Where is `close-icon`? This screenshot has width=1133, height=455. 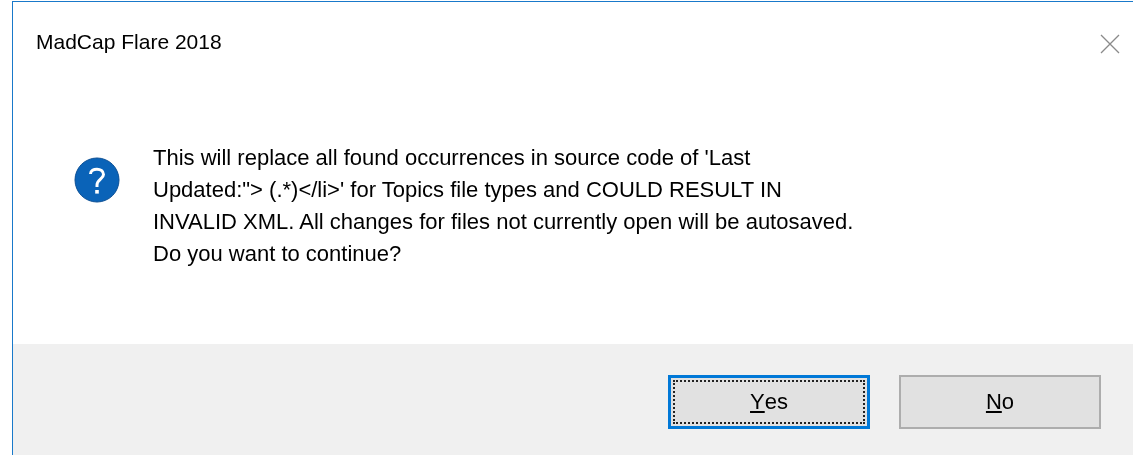
close-icon is located at coordinates (1110, 44).